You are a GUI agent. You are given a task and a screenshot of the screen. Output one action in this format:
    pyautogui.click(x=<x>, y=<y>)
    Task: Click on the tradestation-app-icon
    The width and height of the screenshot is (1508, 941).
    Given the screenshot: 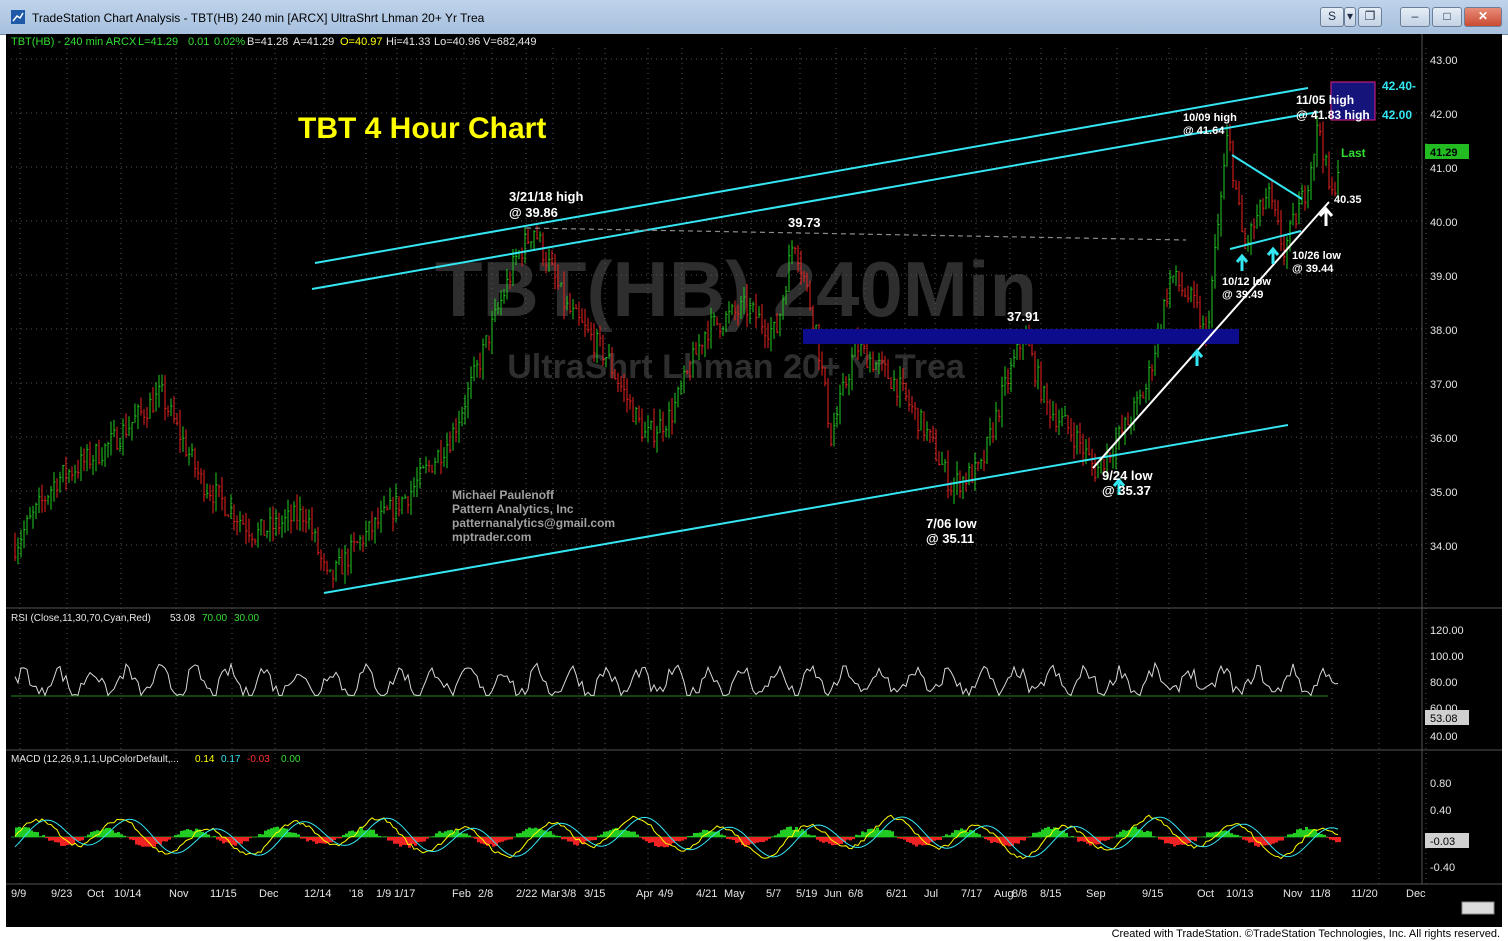 What is the action you would take?
    pyautogui.click(x=18, y=17)
    